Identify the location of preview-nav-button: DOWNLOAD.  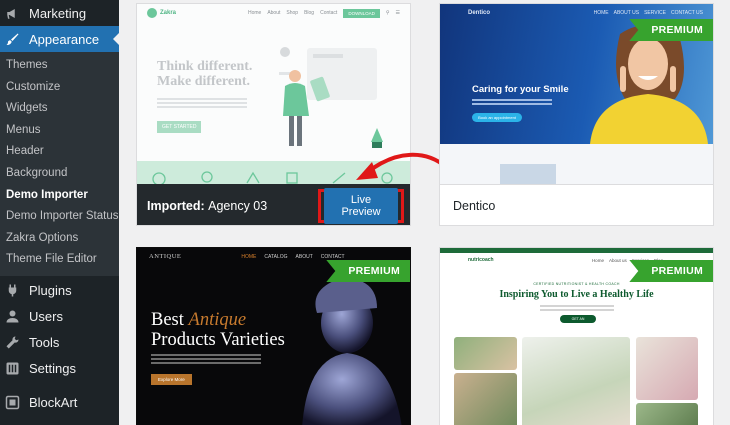
(361, 13).